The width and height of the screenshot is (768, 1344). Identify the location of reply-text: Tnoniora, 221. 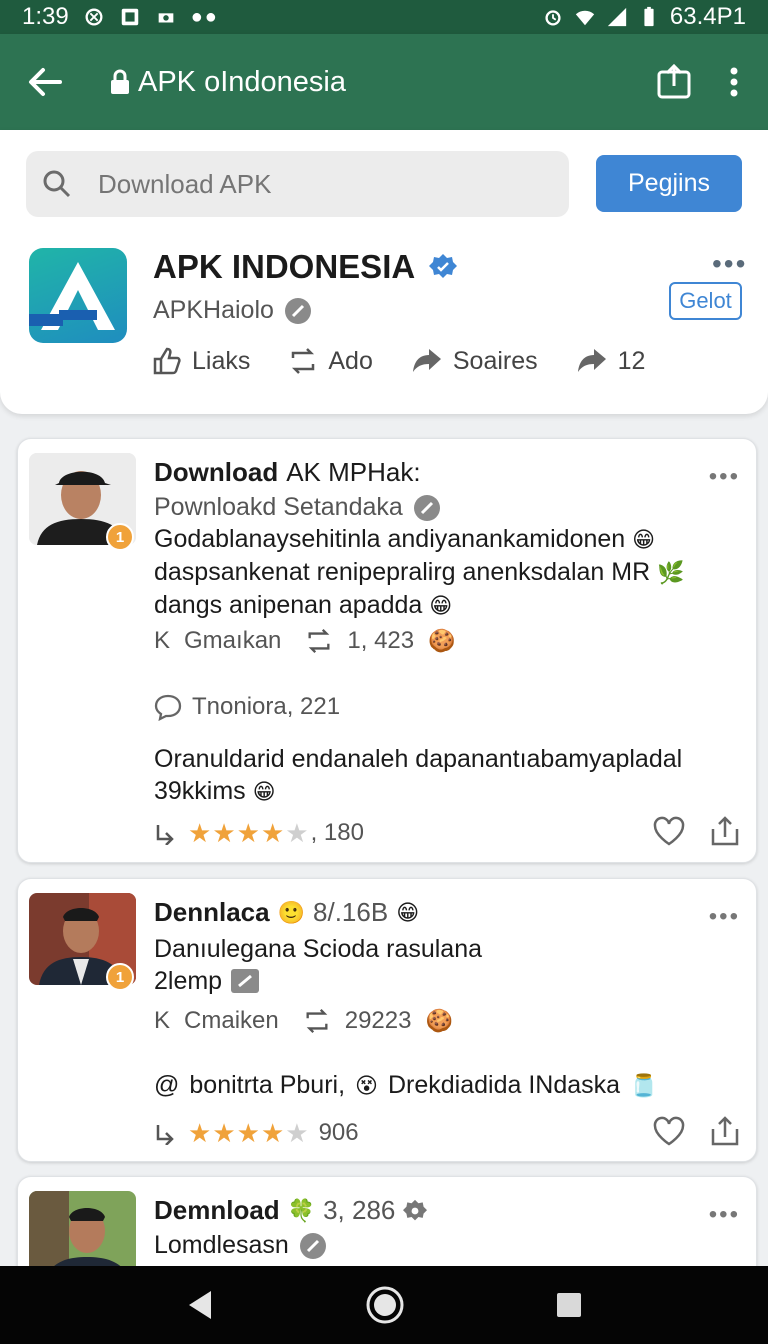
(266, 706).